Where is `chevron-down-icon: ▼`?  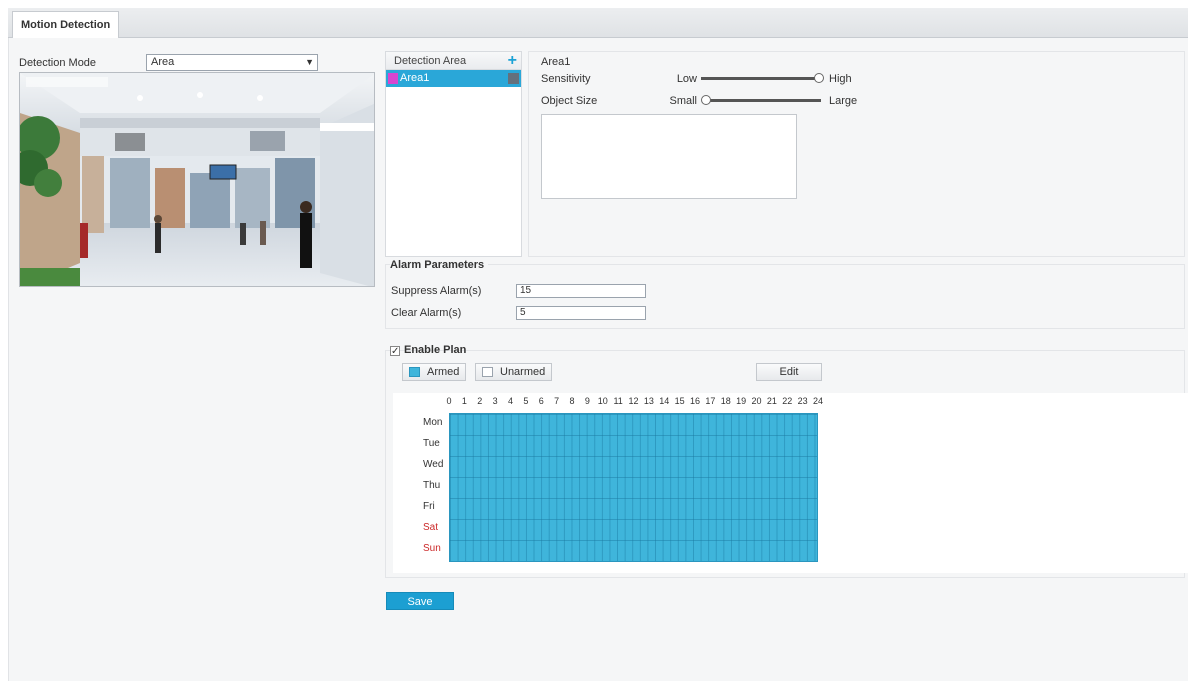 chevron-down-icon: ▼ is located at coordinates (309, 62).